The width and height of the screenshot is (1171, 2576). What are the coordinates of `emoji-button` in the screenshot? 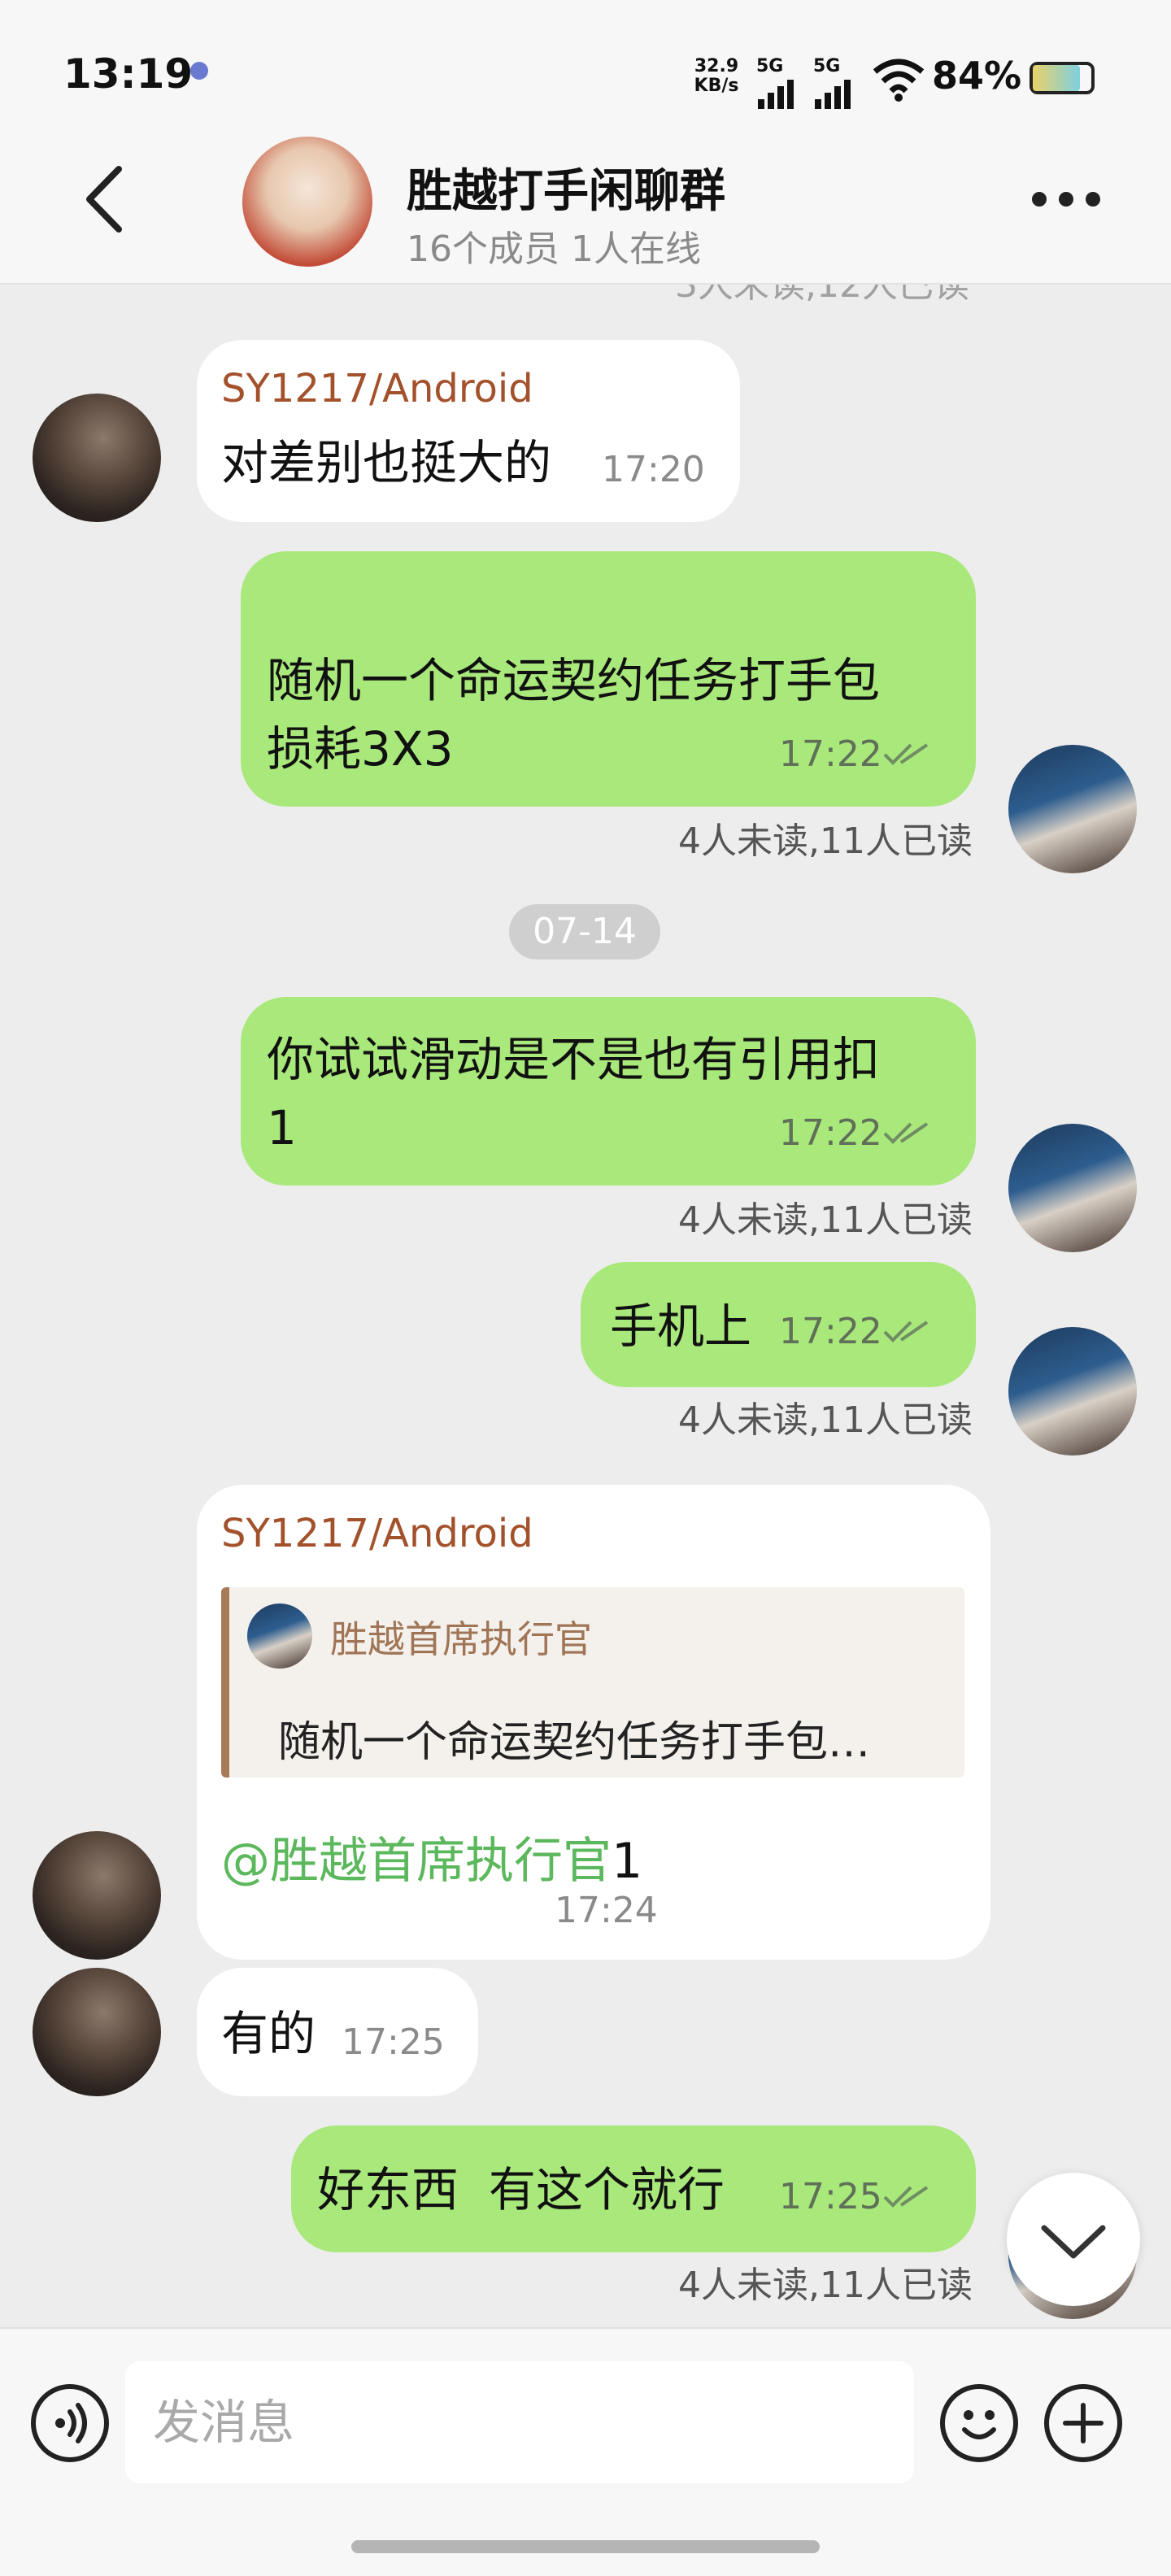 It's located at (979, 2423).